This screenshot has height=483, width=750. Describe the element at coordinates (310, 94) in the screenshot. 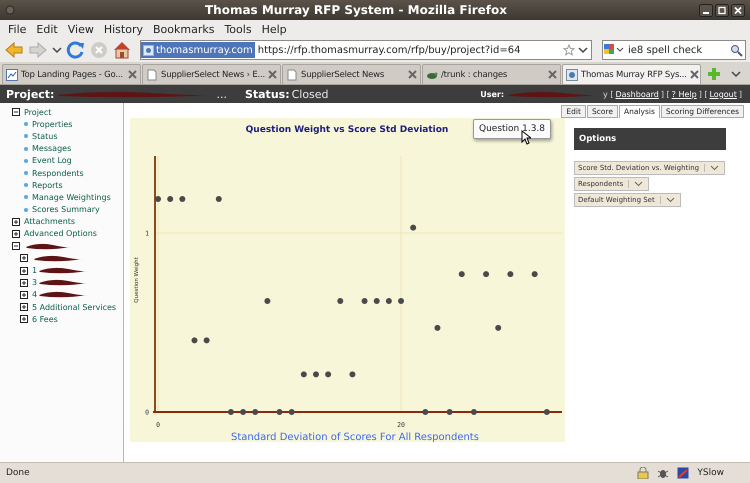

I see `status-value: Closed` at that location.